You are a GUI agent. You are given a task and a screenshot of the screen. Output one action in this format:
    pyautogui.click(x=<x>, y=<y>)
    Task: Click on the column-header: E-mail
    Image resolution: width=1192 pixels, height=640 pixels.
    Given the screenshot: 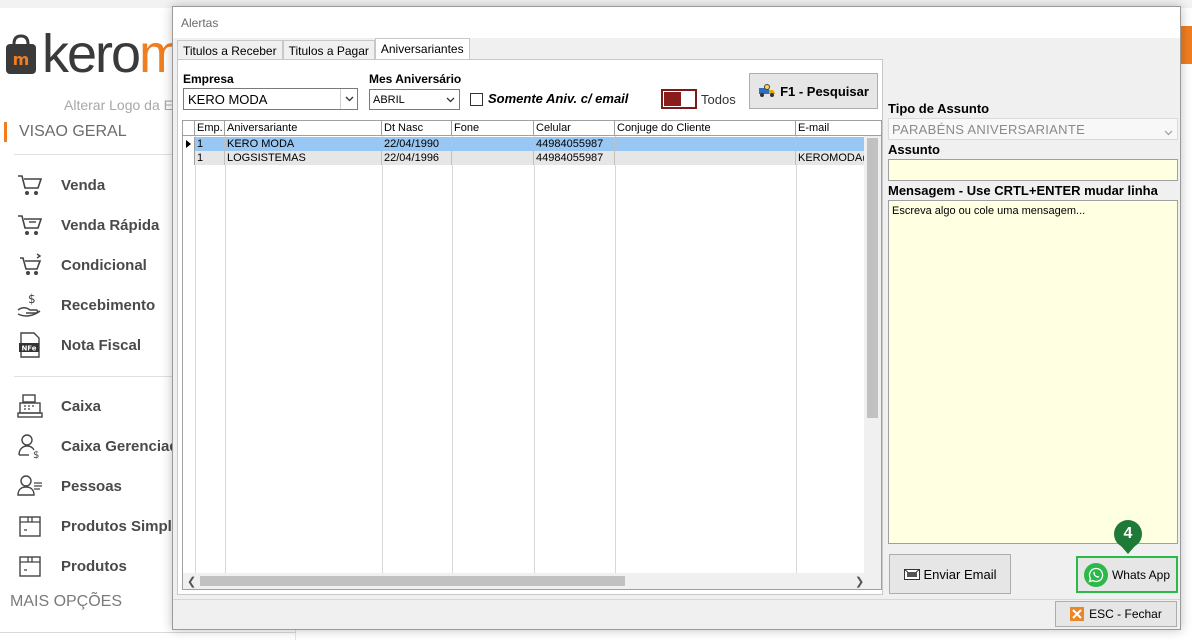 What is the action you would take?
    pyautogui.click(x=838, y=128)
    